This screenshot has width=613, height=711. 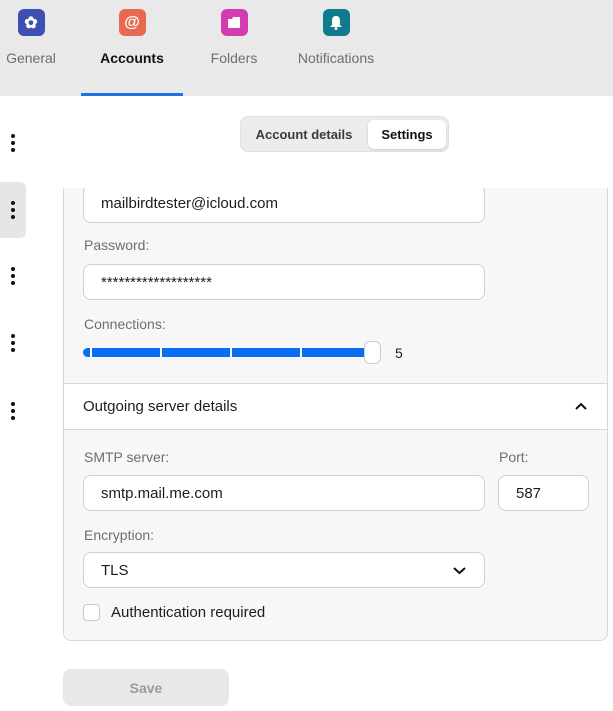 I want to click on connections-label: Connections:, so click(x=125, y=324).